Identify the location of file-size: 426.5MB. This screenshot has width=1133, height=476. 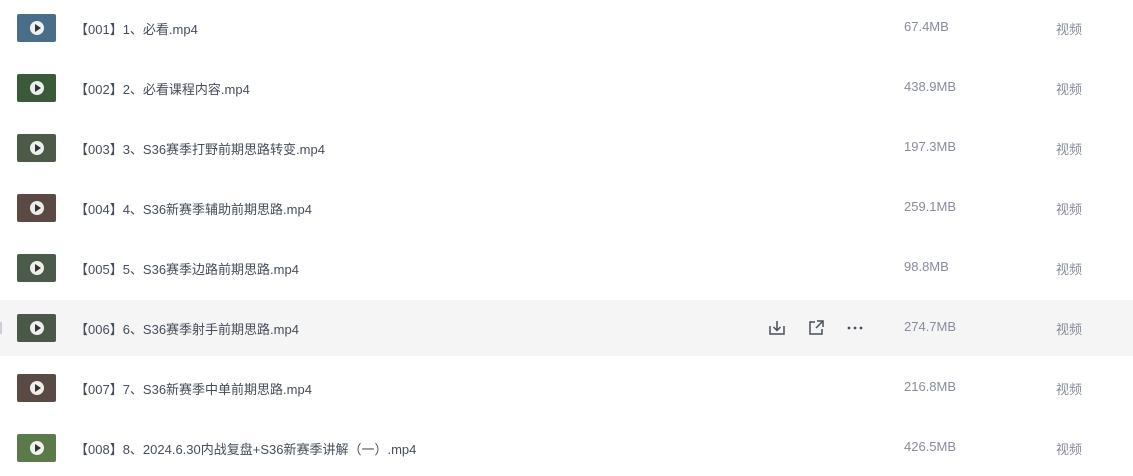
(930, 446).